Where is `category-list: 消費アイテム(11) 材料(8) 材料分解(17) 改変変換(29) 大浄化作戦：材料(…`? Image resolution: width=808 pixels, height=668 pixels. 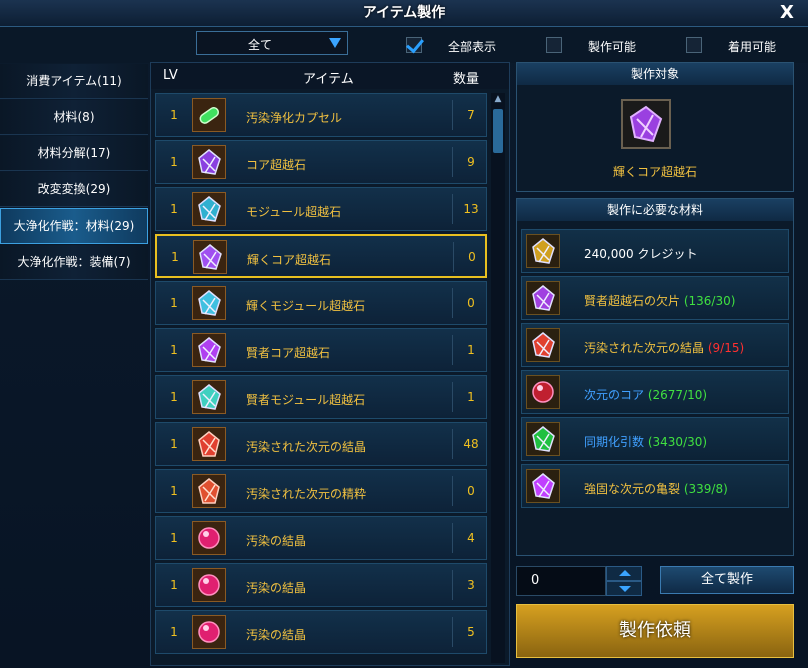 category-list: 消費アイテム(11) 材料(8) 材料分解(17) 改変変換(29) 大浄化作戦：材料(… is located at coordinates (74, 172).